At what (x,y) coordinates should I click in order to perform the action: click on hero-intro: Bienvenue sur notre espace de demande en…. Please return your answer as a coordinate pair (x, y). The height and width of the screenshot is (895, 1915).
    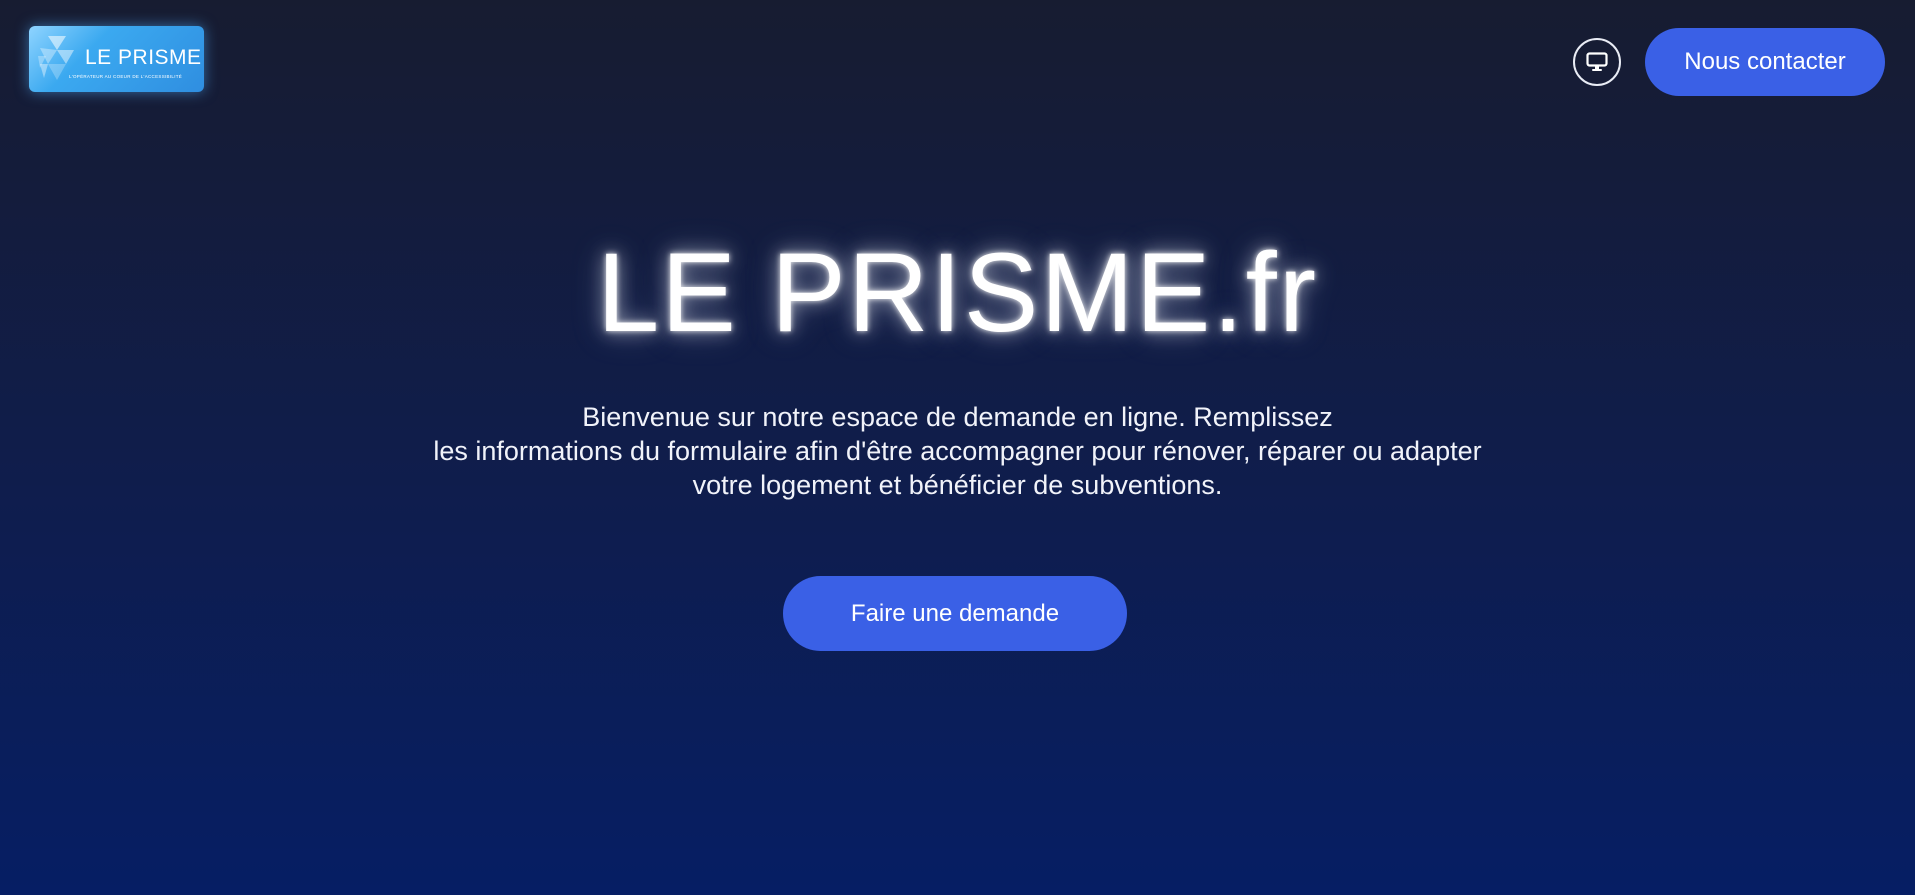
    Looking at the image, I should click on (957, 451).